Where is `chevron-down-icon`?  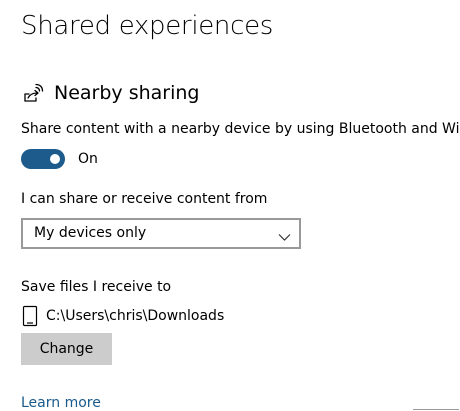
chevron-down-icon is located at coordinates (284, 234).